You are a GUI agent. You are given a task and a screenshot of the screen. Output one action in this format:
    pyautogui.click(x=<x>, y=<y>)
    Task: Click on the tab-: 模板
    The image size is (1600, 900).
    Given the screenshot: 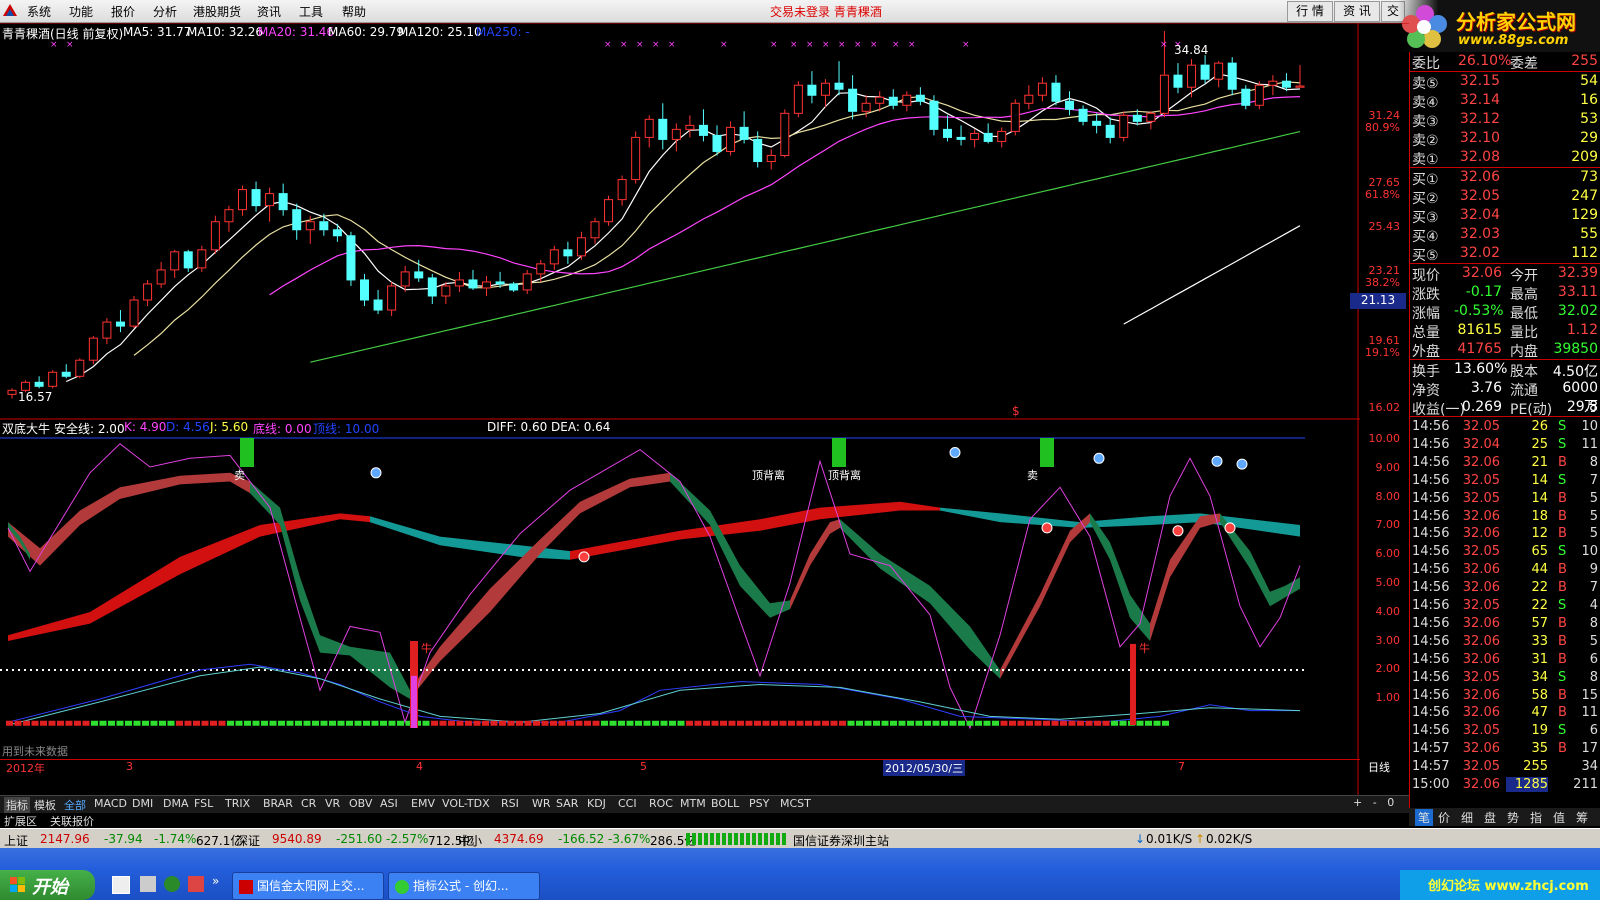 What is the action you would take?
    pyautogui.click(x=45, y=805)
    